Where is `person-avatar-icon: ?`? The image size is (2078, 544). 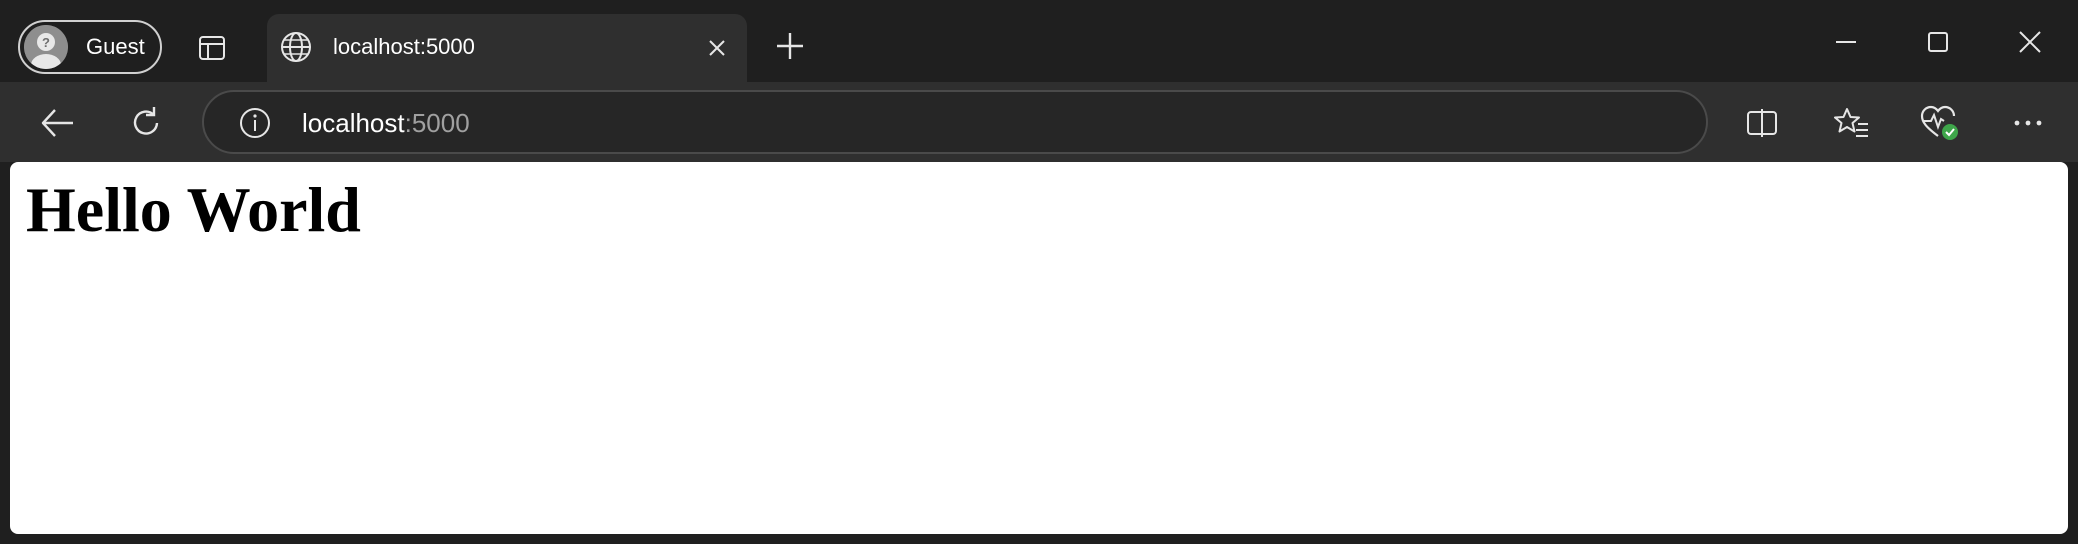
person-avatar-icon: ? is located at coordinates (46, 47).